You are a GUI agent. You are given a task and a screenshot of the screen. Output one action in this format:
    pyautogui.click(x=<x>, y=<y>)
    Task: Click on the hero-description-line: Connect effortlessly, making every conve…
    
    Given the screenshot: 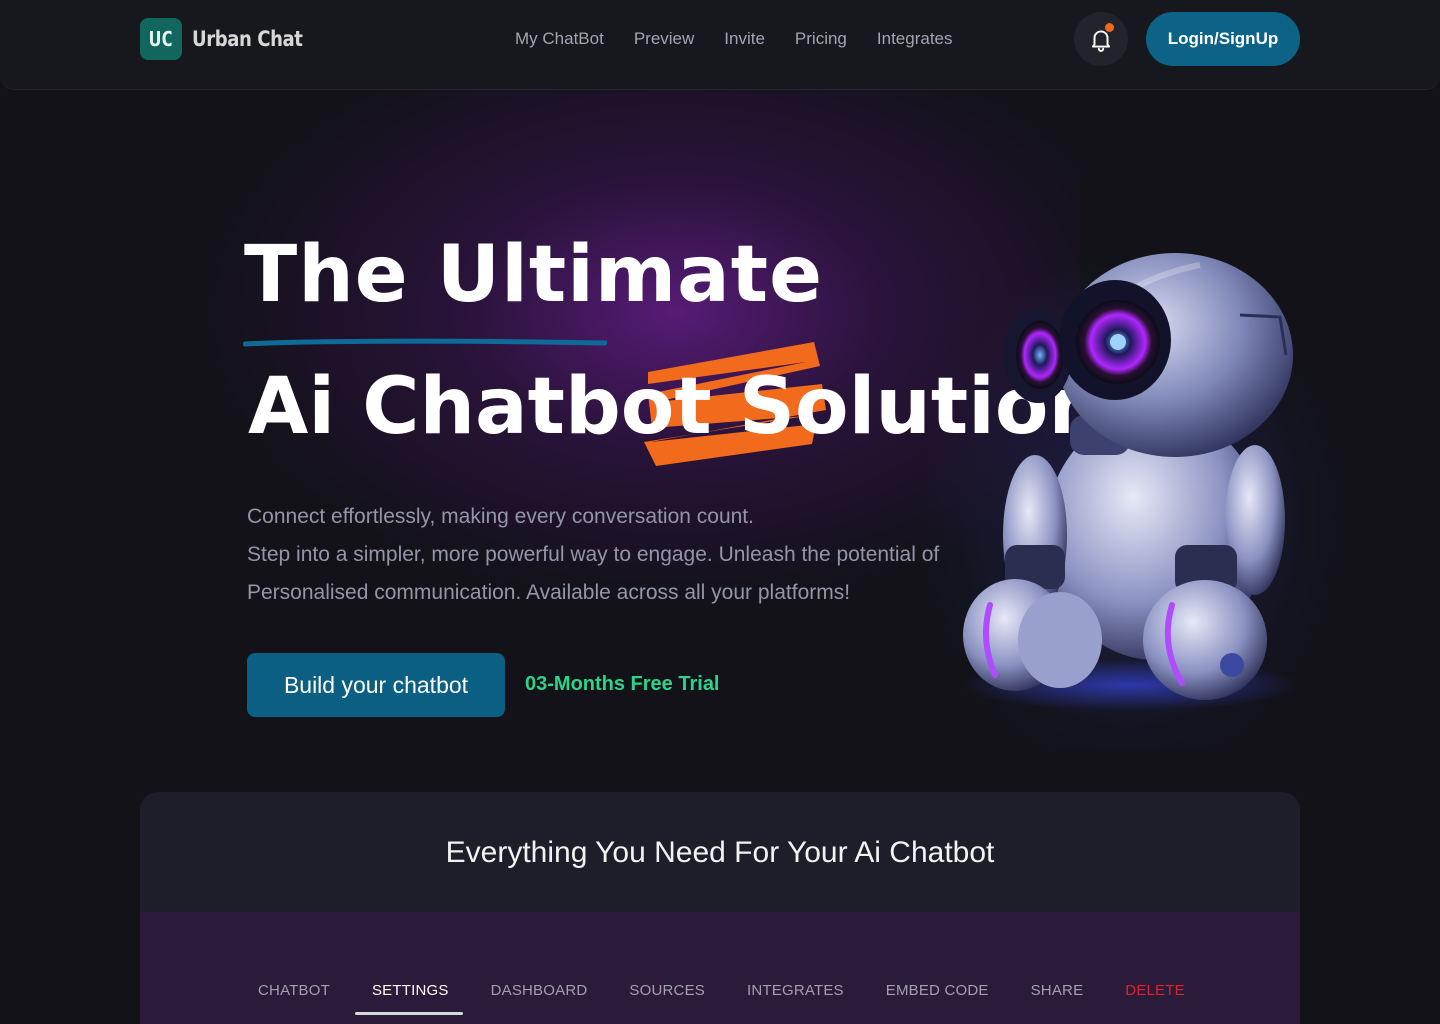 What is the action you would take?
    pyautogui.click(x=500, y=516)
    